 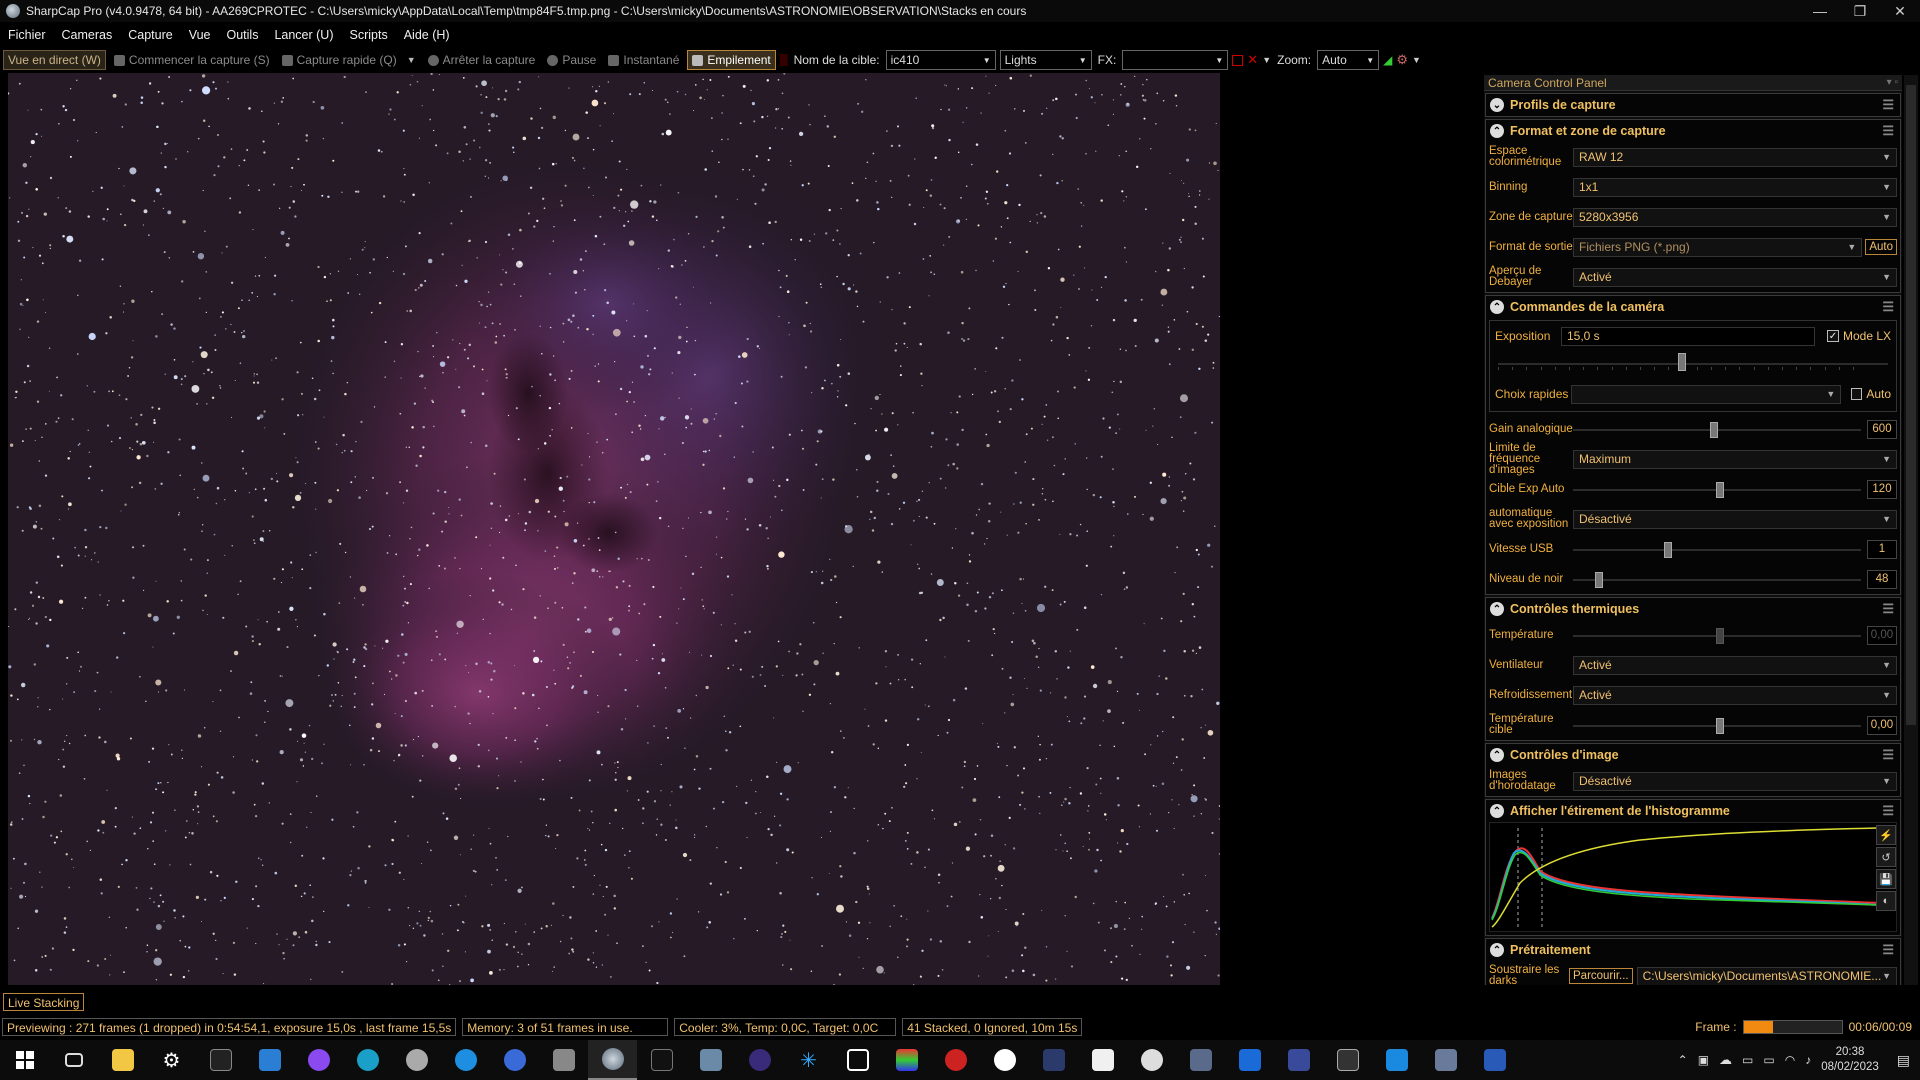 I want to click on section-header-format: ⌃ Format et zone de capture ☰, so click(x=1693, y=131).